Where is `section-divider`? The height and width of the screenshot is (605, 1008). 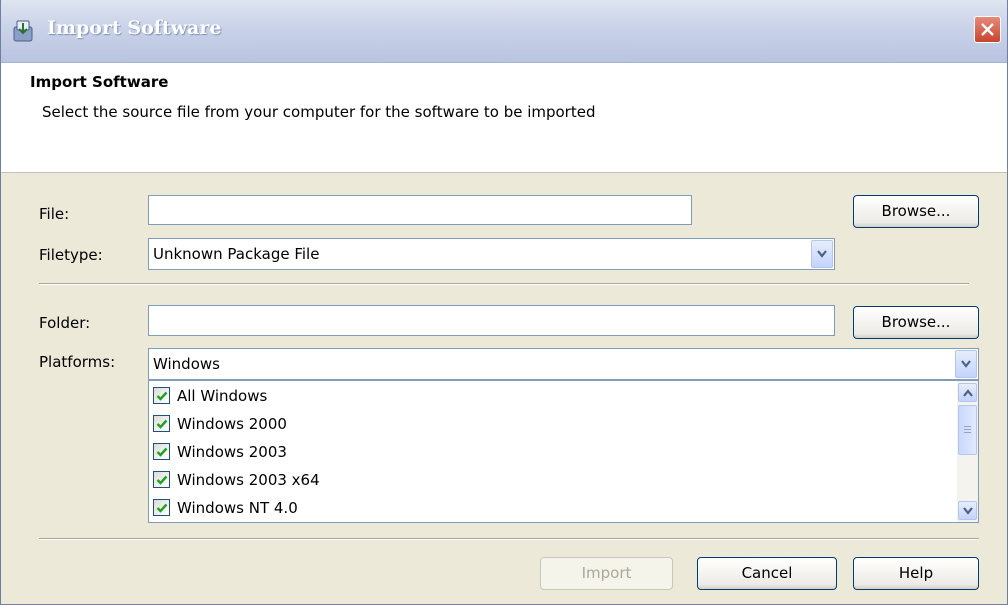
section-divider is located at coordinates (504, 284).